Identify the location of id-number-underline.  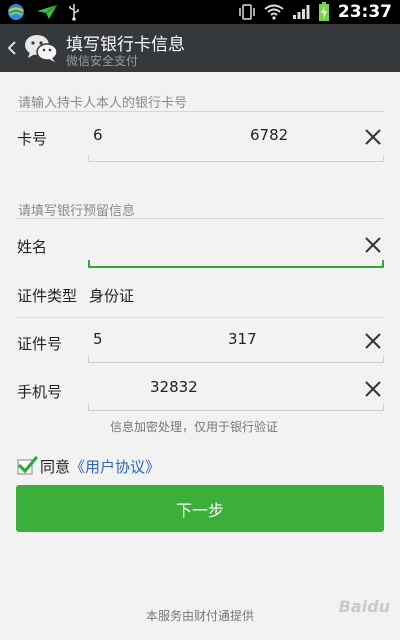
(236, 362).